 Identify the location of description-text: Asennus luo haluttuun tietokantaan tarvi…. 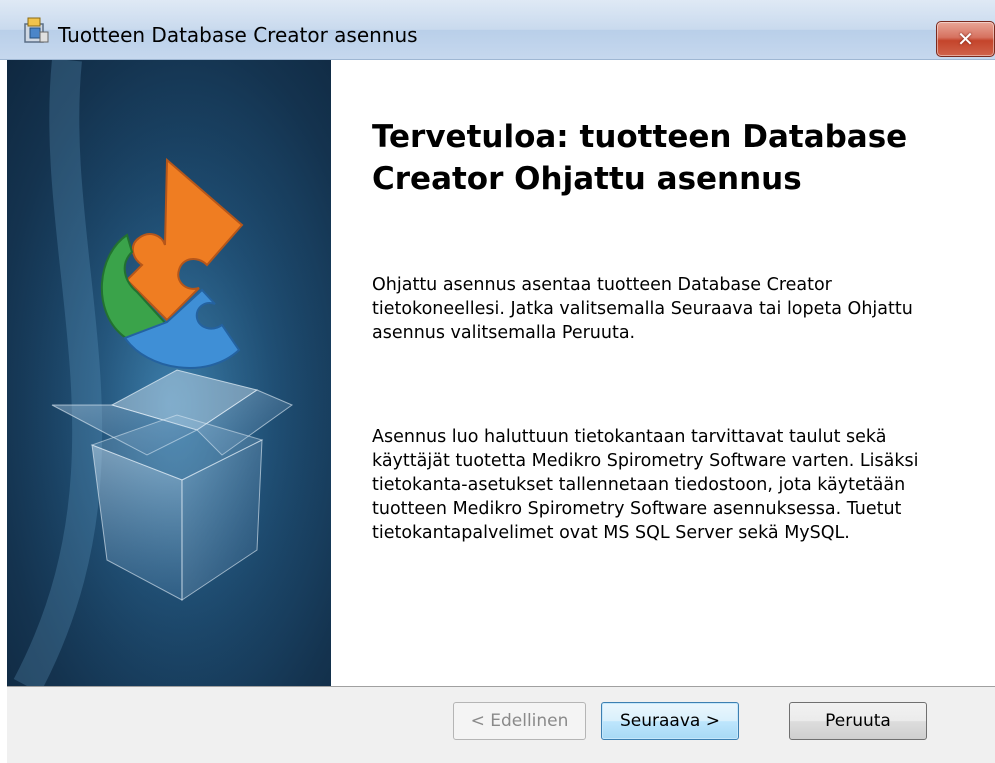
(645, 485).